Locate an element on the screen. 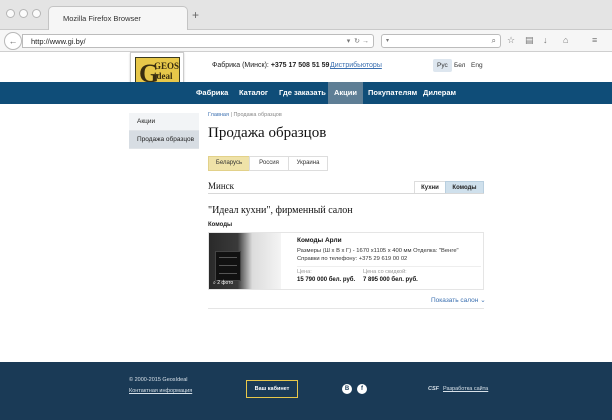 Image resolution: width=612 pixels, height=420 pixels. browser-titlebar: Mozilla Firefox Browser + is located at coordinates (306, 15).